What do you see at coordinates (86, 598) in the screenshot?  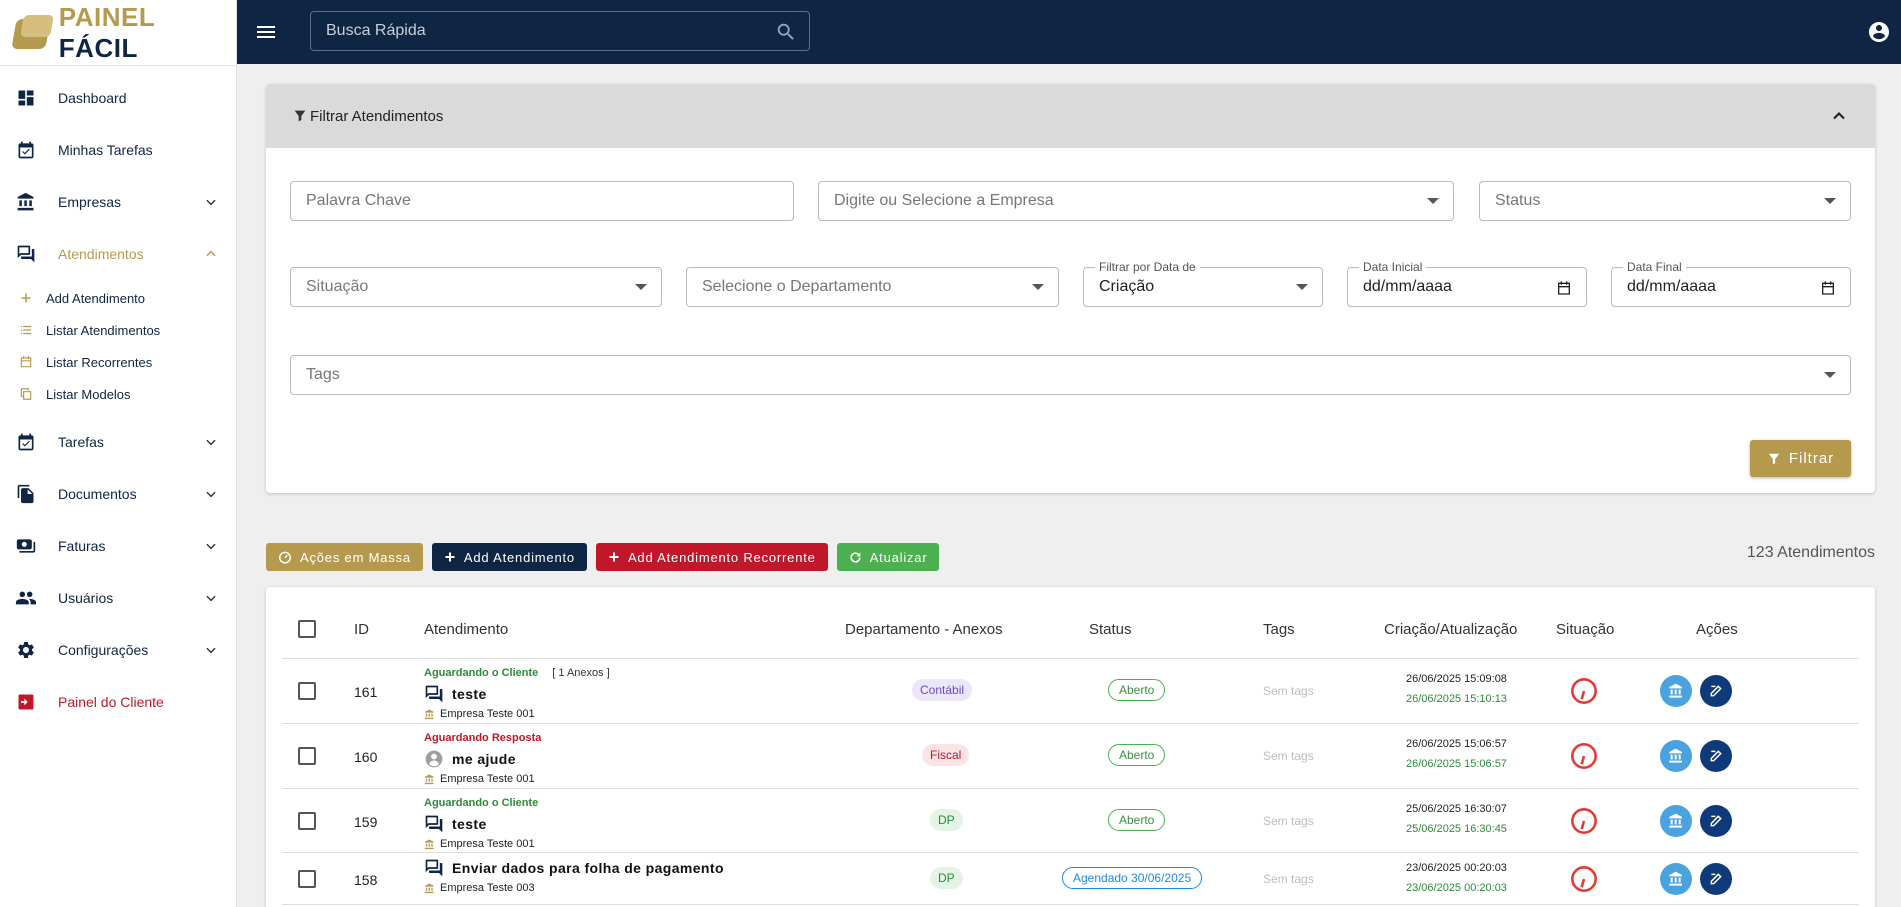 I see `sidebar-item-label: Usuários` at bounding box center [86, 598].